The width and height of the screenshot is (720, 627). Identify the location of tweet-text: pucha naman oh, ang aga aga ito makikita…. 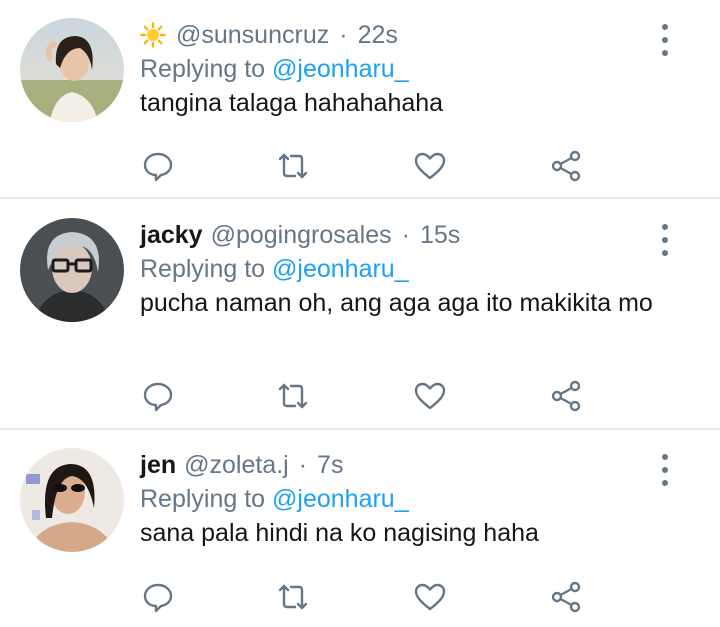
(396, 303).